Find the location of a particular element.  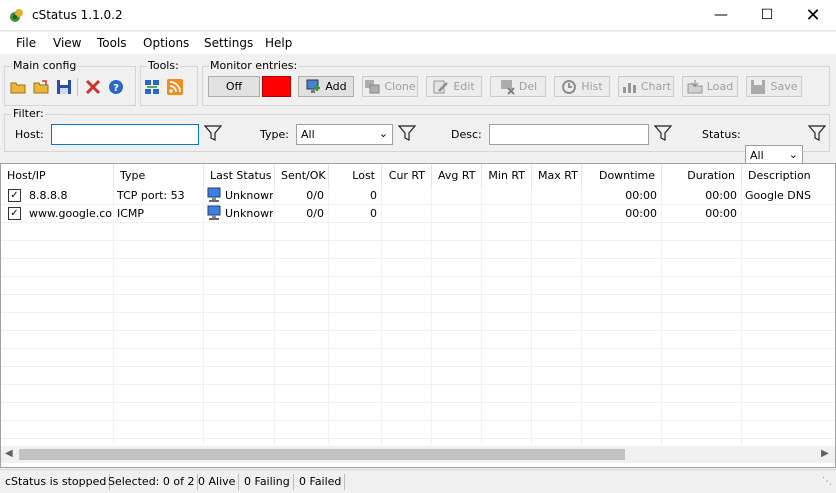

filter-label: Filter: is located at coordinates (28, 113).